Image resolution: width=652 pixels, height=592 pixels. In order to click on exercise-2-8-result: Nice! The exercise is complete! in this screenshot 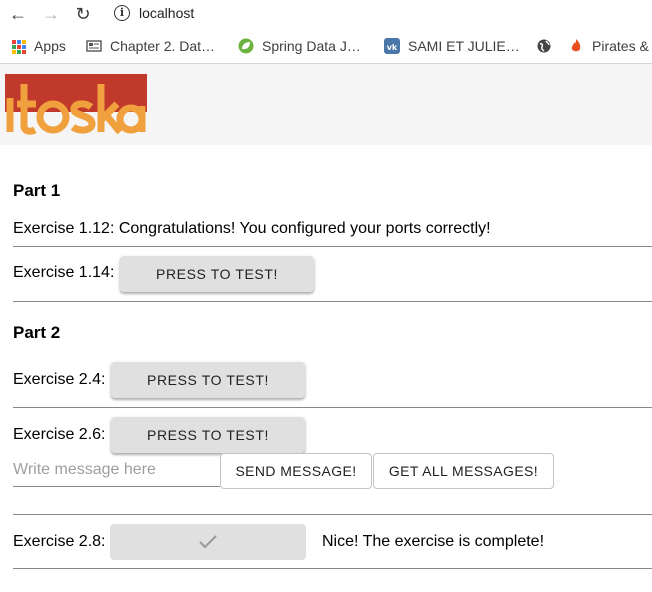, I will do `click(433, 541)`.